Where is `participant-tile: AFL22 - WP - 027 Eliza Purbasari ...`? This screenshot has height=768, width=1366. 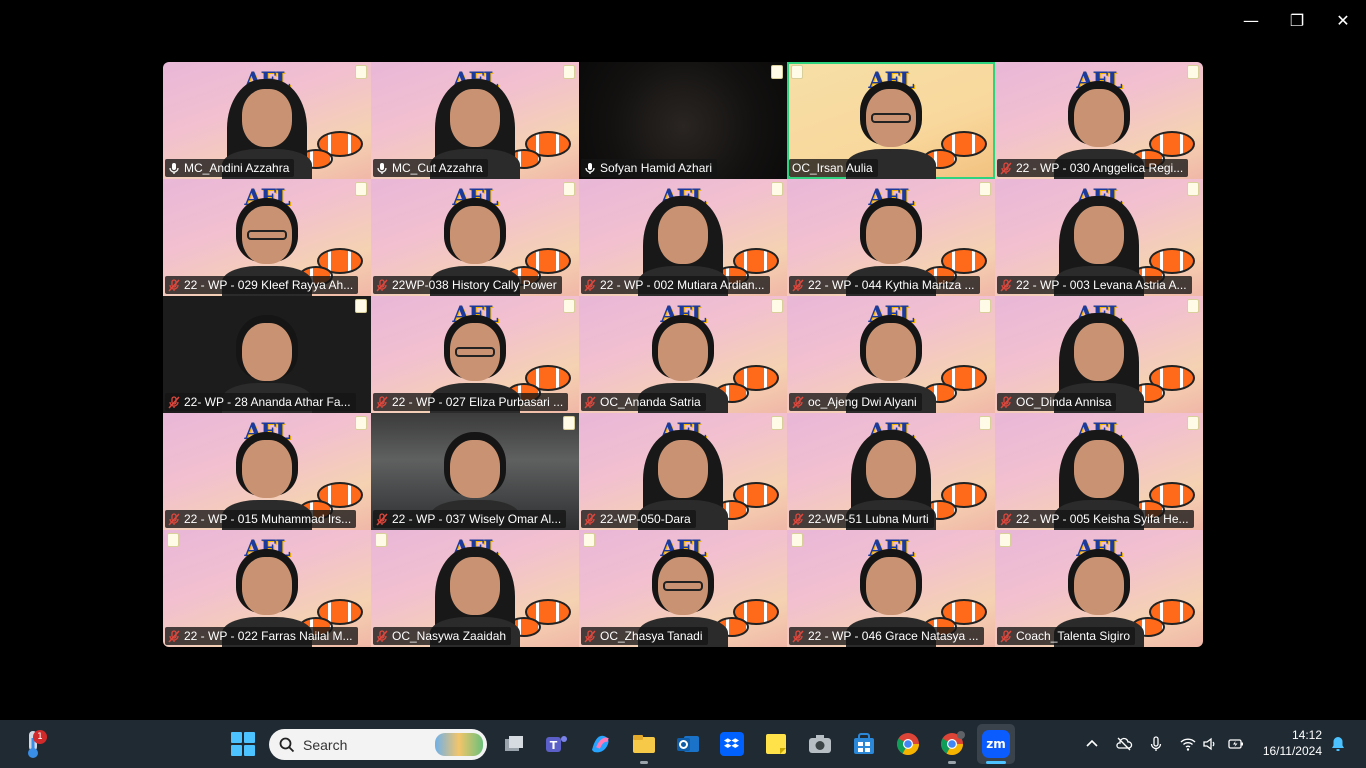
participant-tile: AFL22 - WP - 027 Eliza Purbasari ... is located at coordinates (475, 354).